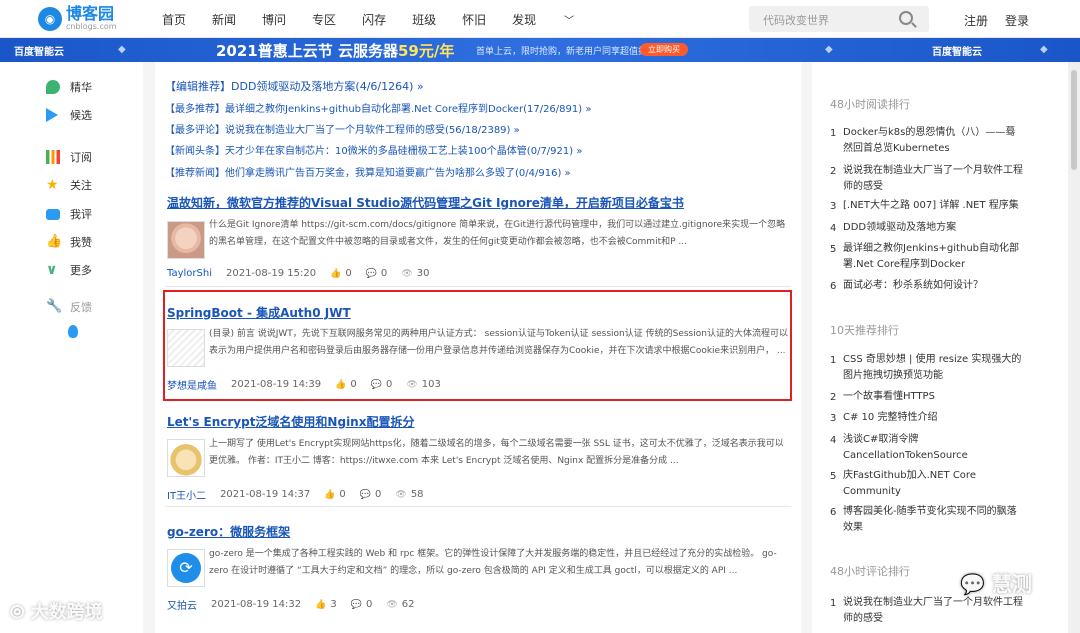  Describe the element at coordinates (933, 368) in the screenshot. I see `rank-link: CSS 奇思妙想 | 使用 resize 实现强大的图片拖拽切换预览功能` at that location.